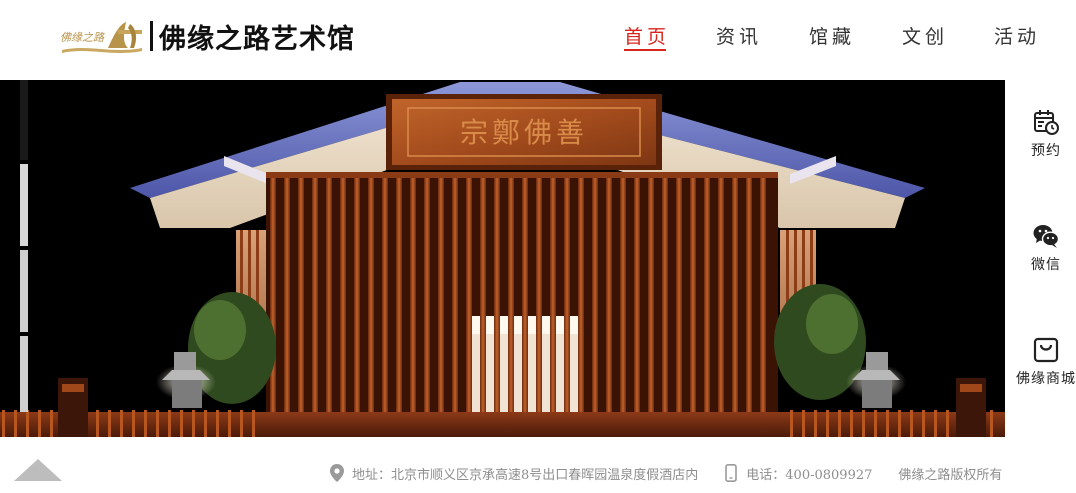 The image size is (1076, 493). I want to click on rail-item-reservation: 预约, so click(1040, 134).